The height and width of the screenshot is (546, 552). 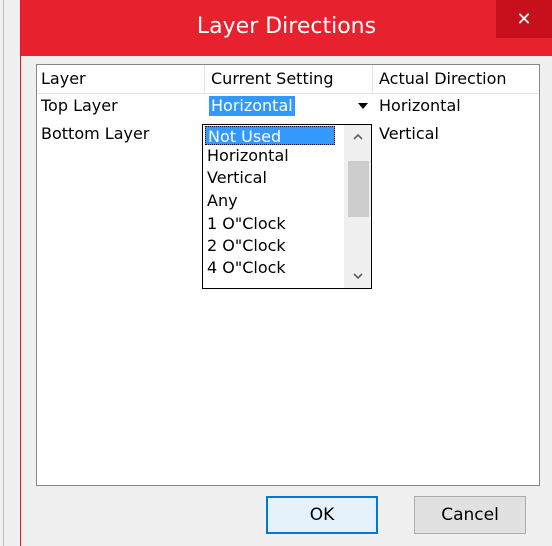 I want to click on list-header: Layer Current Setting Actual Direction, so click(x=288, y=79).